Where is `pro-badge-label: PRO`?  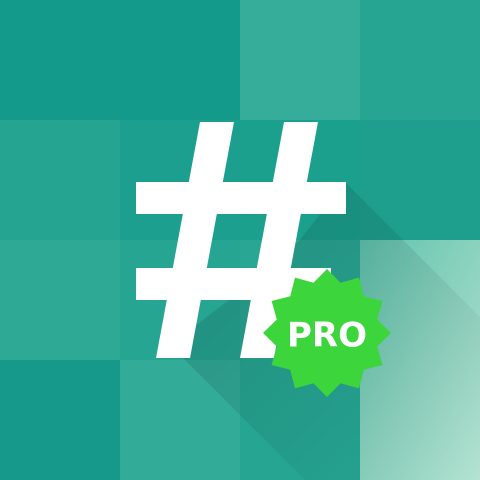
pro-badge-label: PRO is located at coordinates (327, 336).